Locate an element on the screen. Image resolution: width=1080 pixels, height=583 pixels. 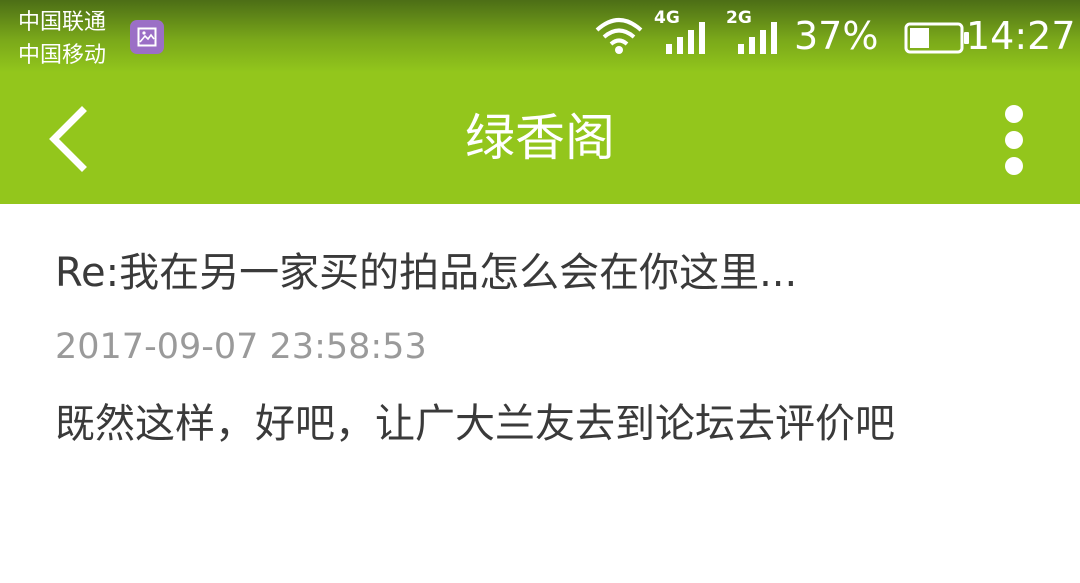
battery-percent: 37% is located at coordinates (836, 36).